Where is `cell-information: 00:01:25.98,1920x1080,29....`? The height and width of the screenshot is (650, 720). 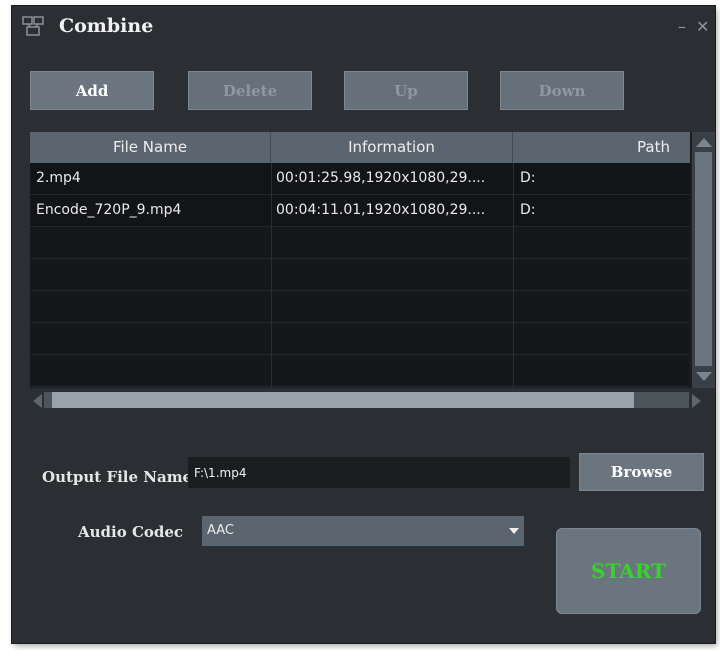
cell-information: 00:01:25.98,1920x1080,29.... is located at coordinates (381, 178).